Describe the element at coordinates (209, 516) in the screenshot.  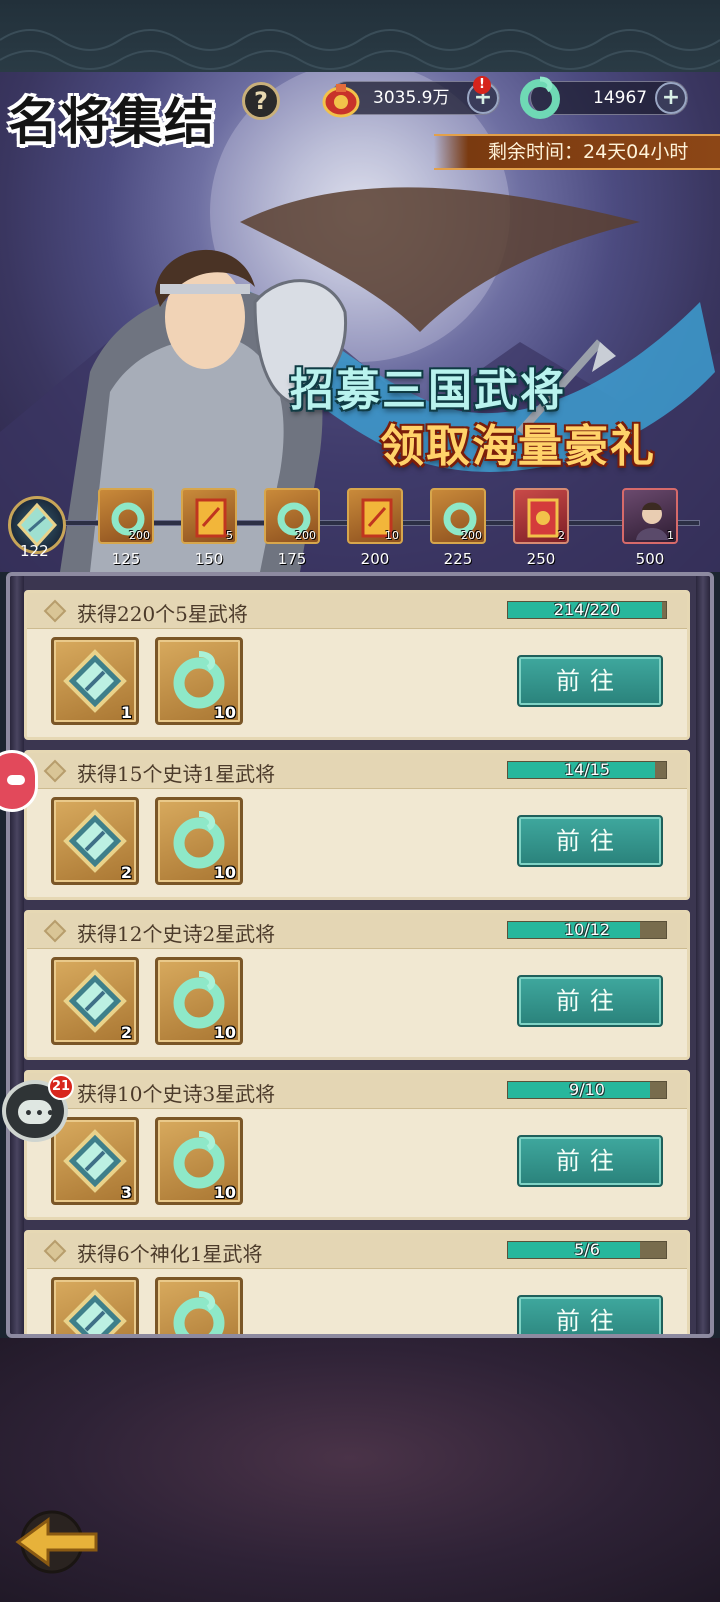
I see `milestone-reward-150: 5` at that location.